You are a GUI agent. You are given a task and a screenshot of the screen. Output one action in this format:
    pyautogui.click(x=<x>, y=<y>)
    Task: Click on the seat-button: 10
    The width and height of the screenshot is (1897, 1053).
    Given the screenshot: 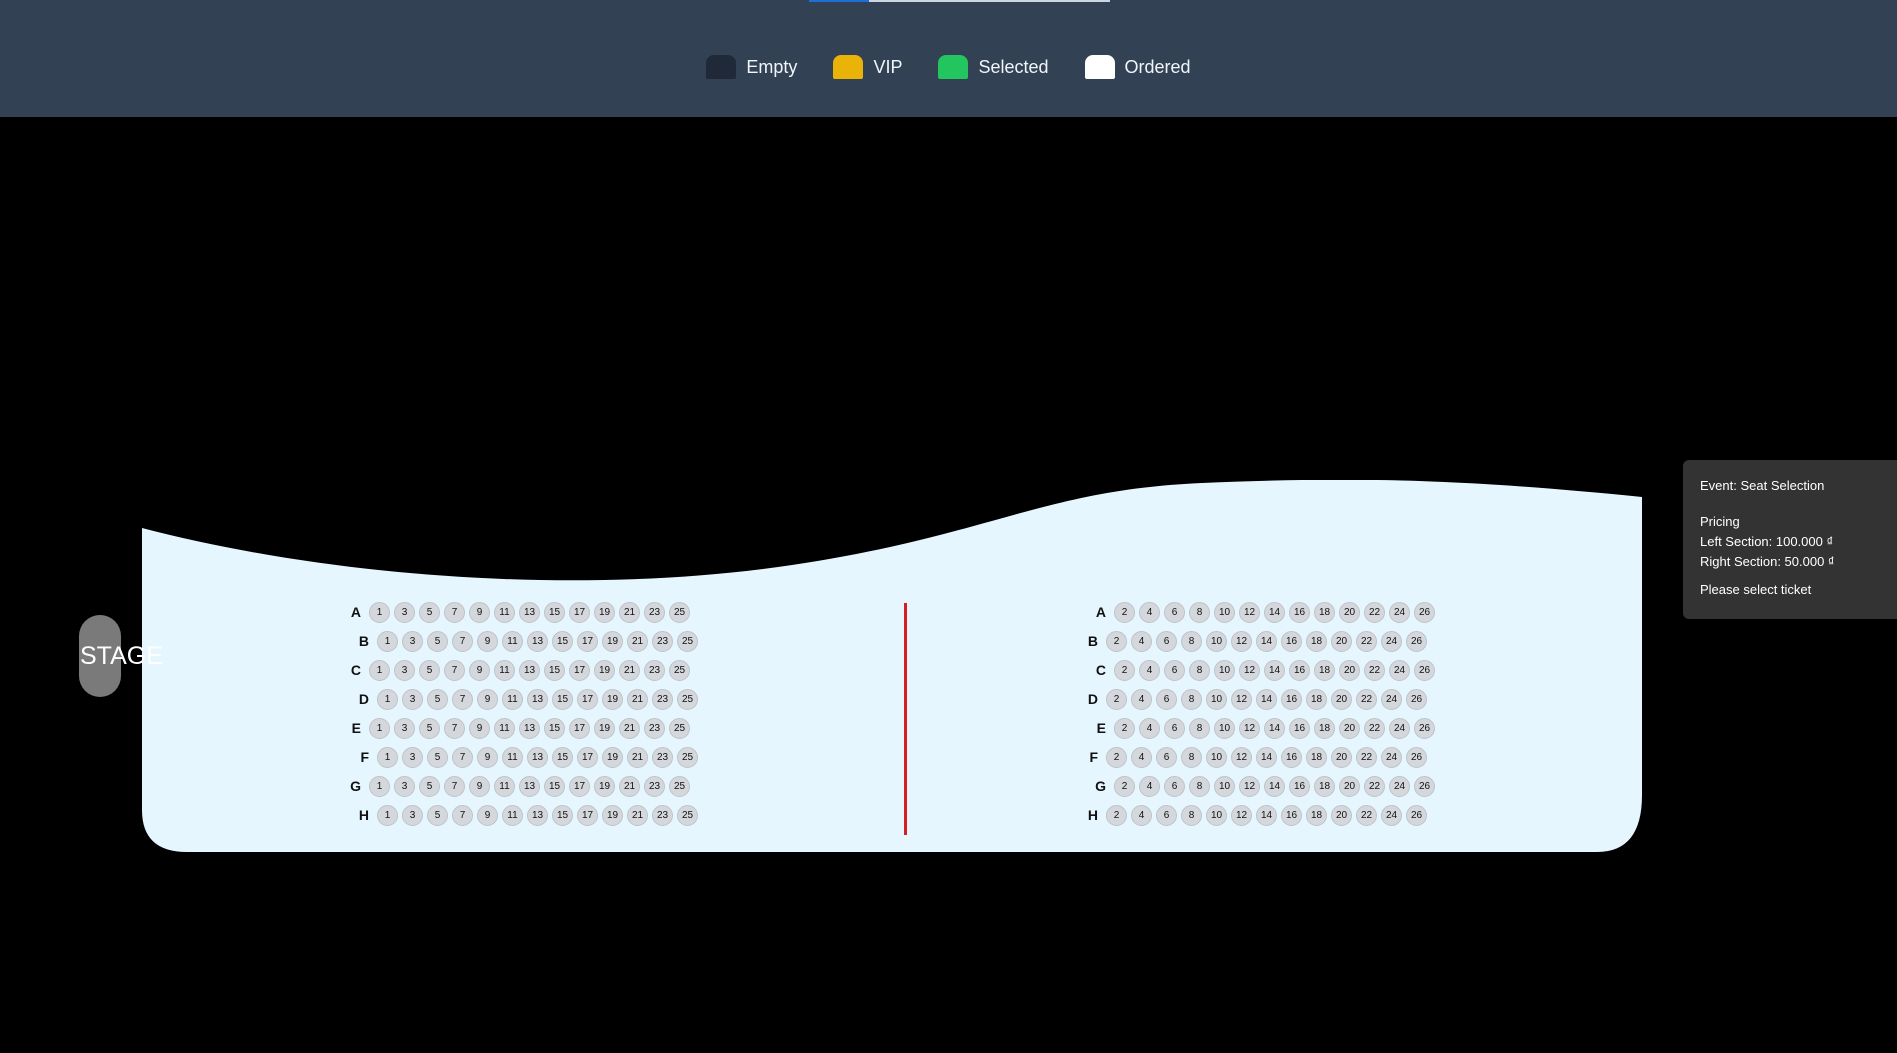 What is the action you would take?
    pyautogui.click(x=1224, y=670)
    